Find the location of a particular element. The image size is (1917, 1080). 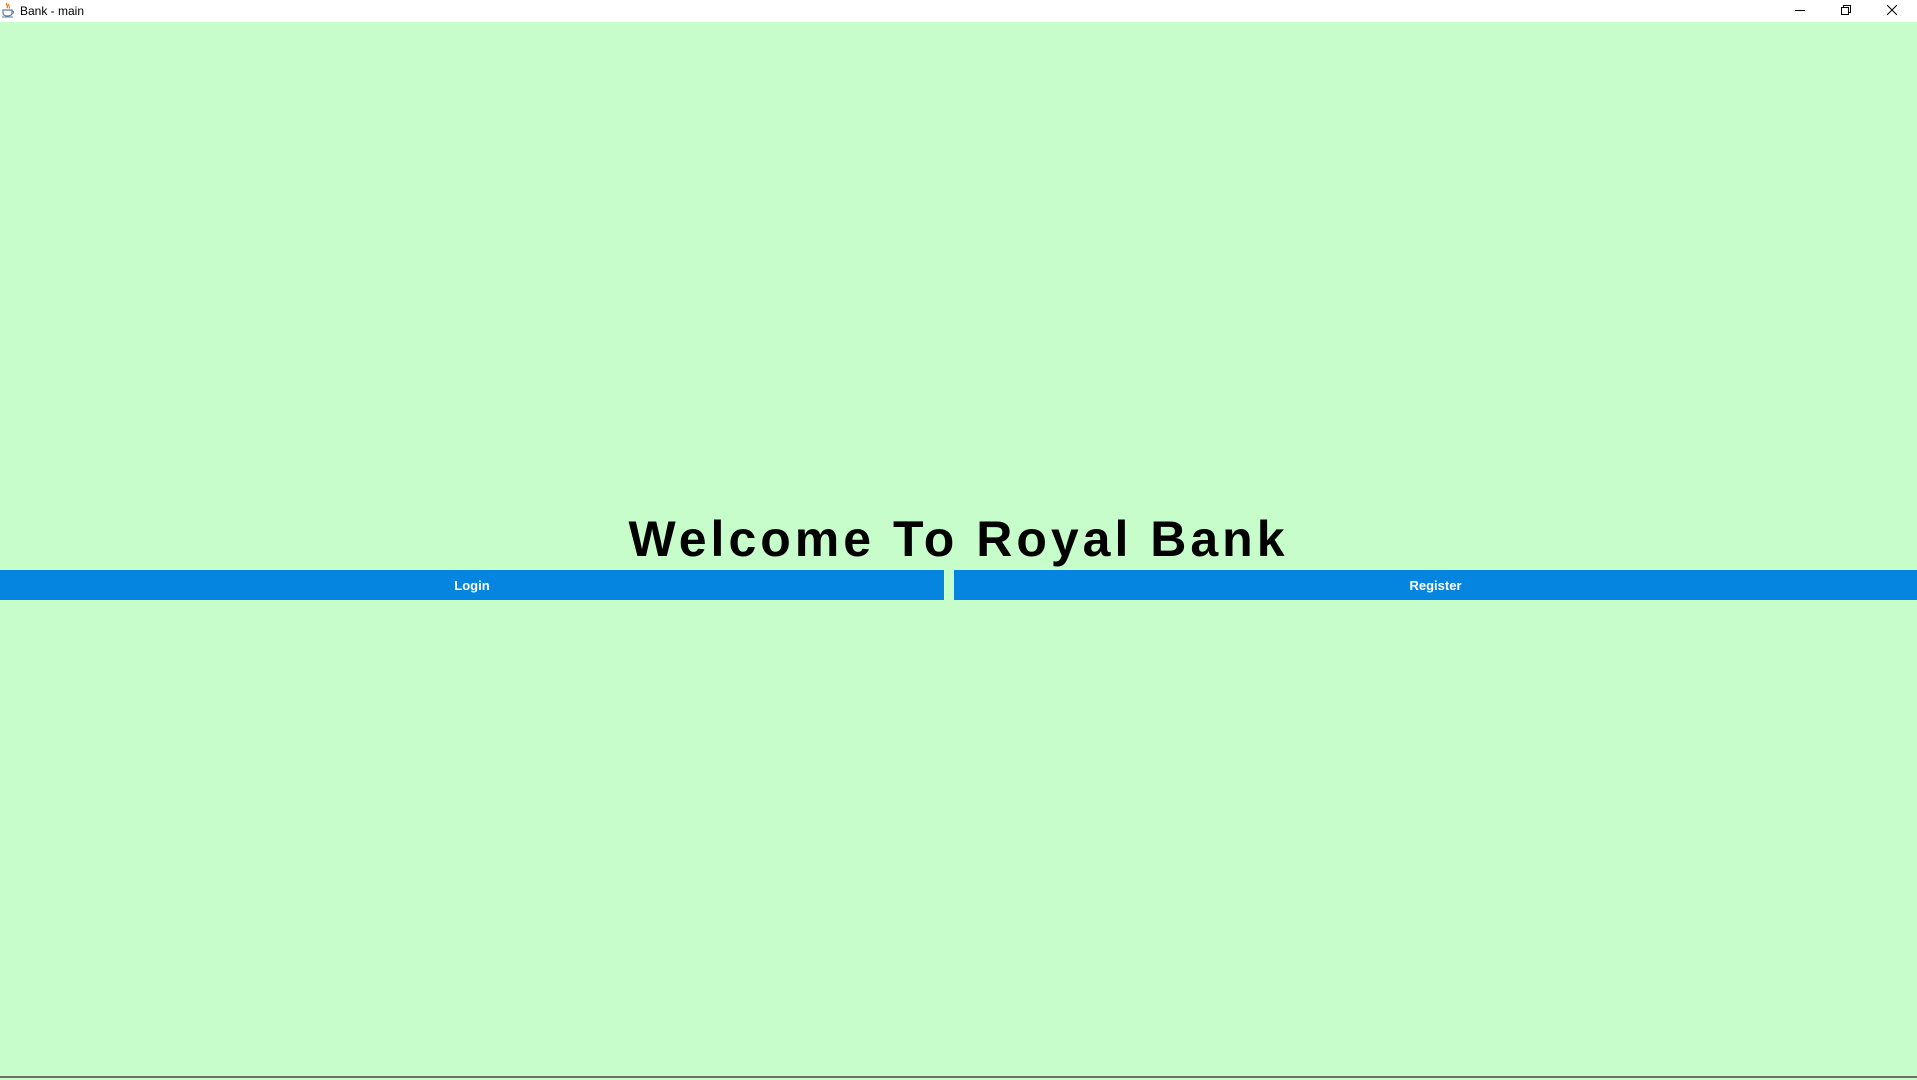

window-bottom-border is located at coordinates (958, 1078).